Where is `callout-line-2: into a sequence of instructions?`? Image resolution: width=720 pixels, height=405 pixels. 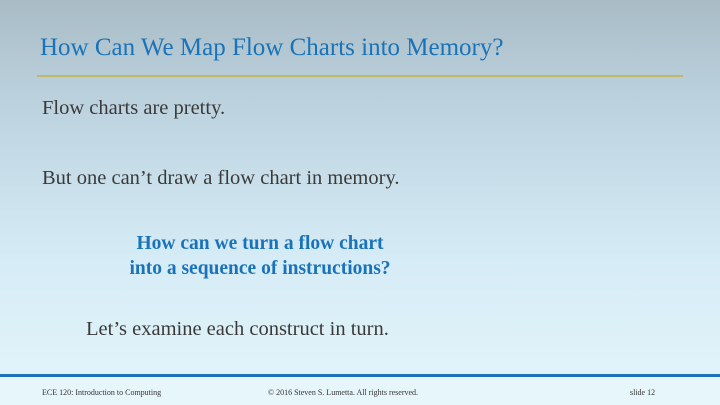
callout-line-2: into a sequence of instructions? is located at coordinates (260, 268).